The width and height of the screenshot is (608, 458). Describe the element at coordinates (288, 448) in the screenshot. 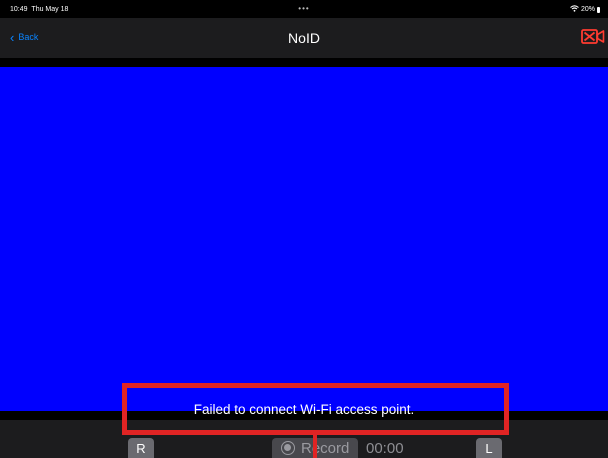

I see `record-icon` at that location.